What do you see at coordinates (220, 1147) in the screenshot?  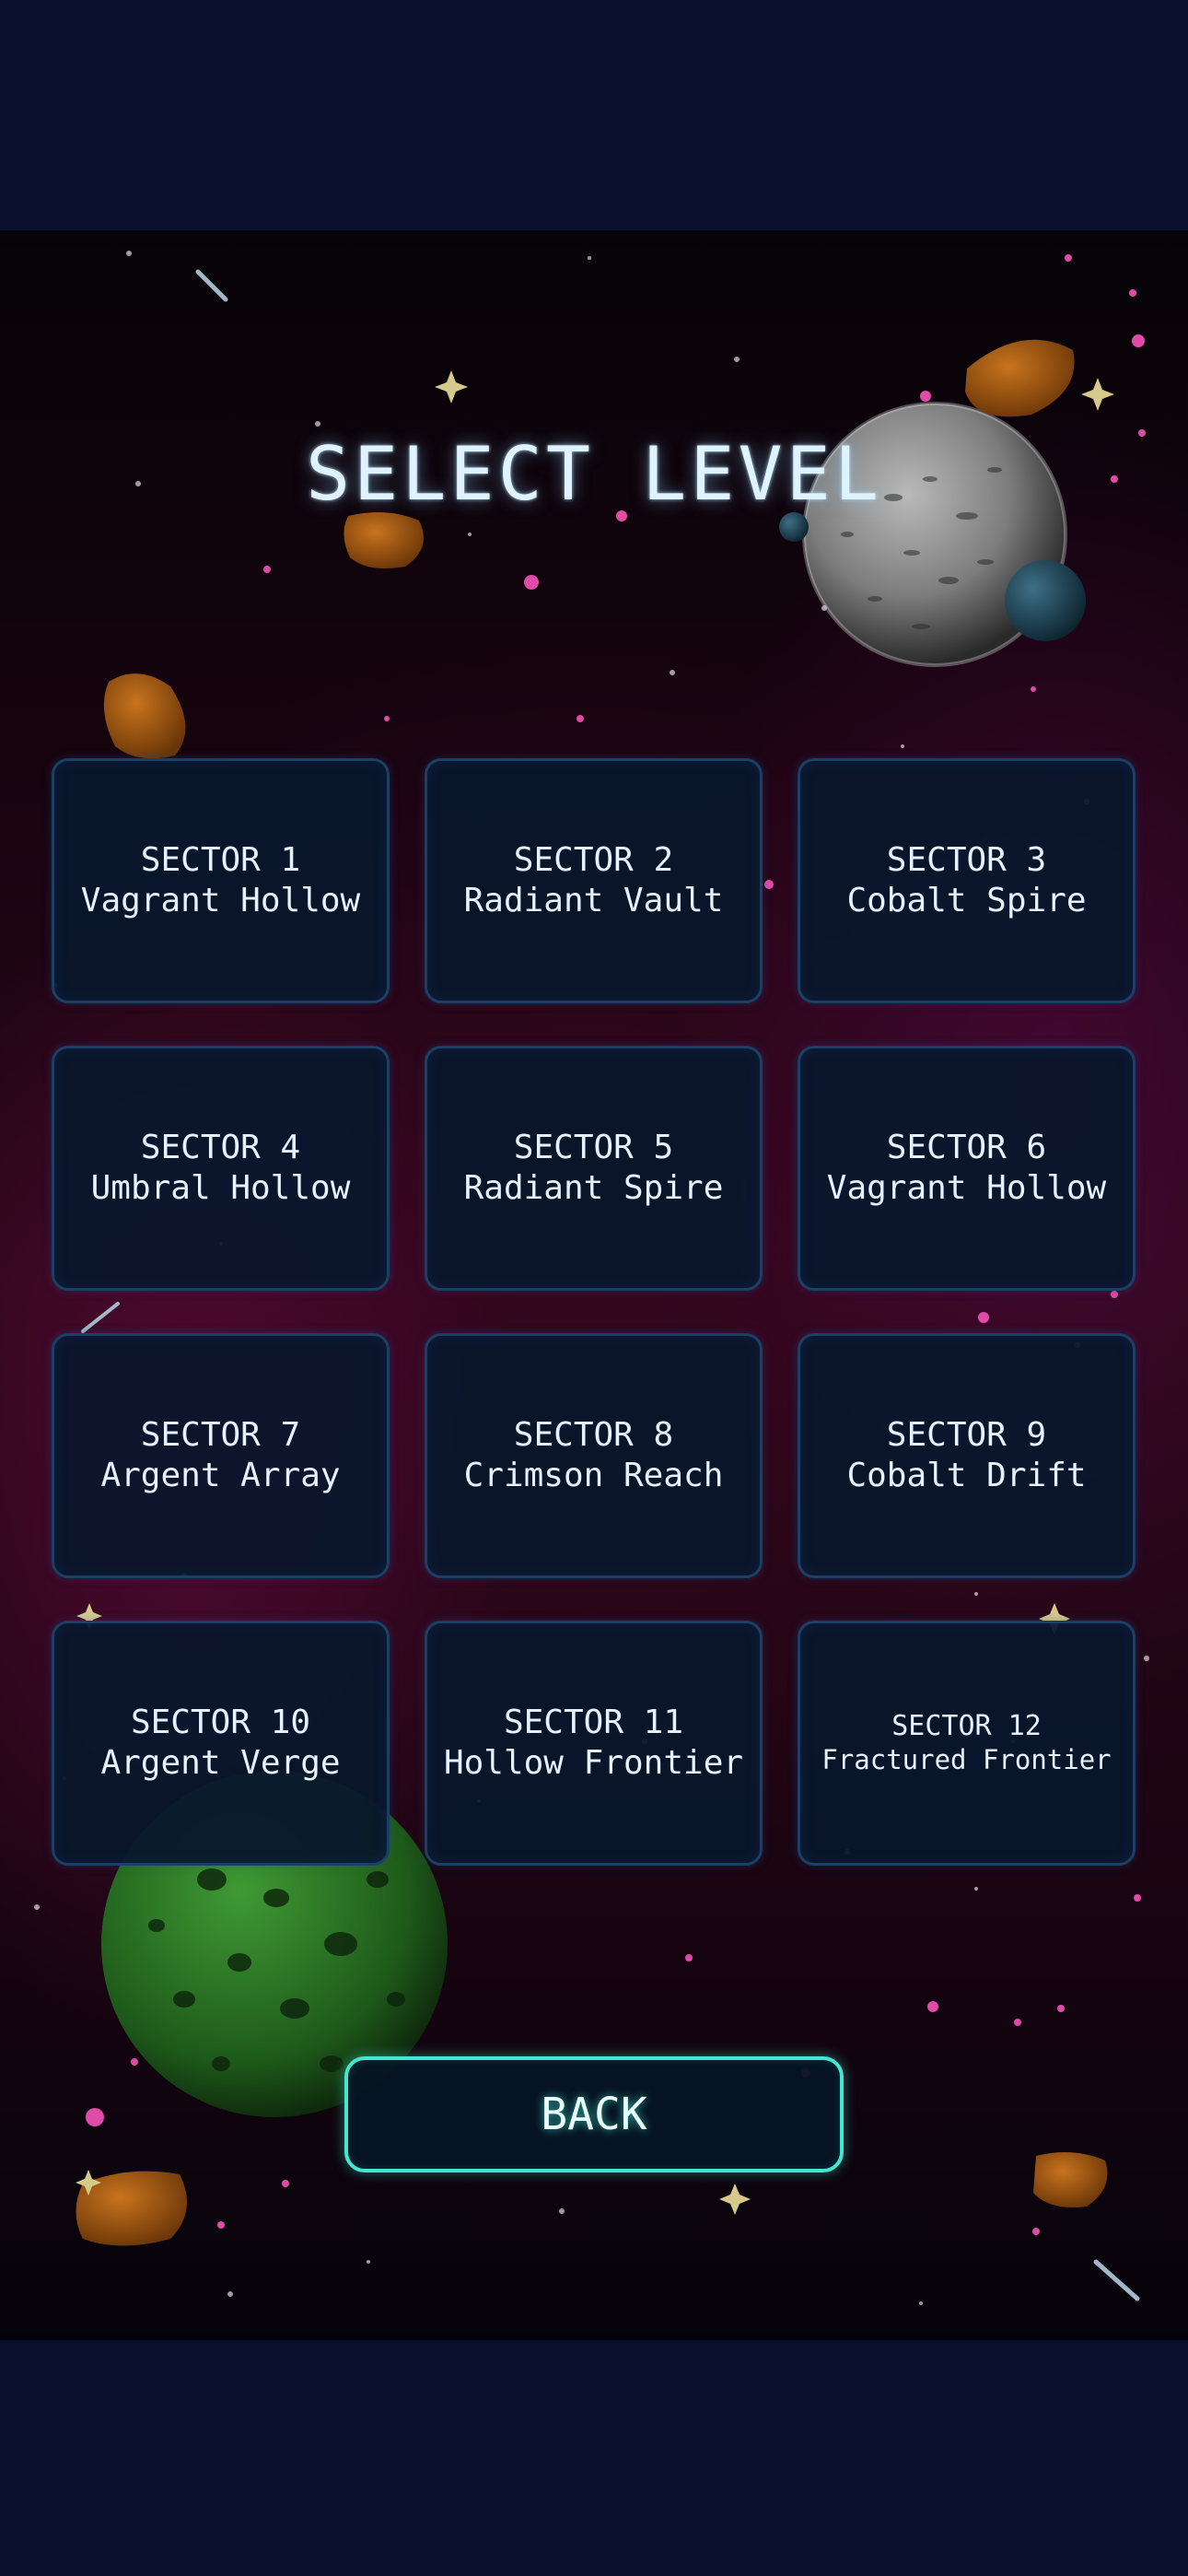 I see `level-sector-label: SECTOR 4` at bounding box center [220, 1147].